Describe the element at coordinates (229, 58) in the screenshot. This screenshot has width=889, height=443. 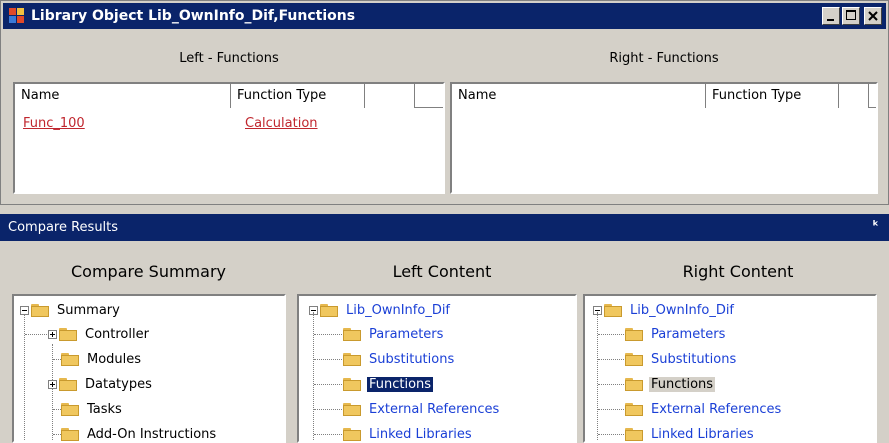
I see `left-pane-label: Left - Functions` at that location.